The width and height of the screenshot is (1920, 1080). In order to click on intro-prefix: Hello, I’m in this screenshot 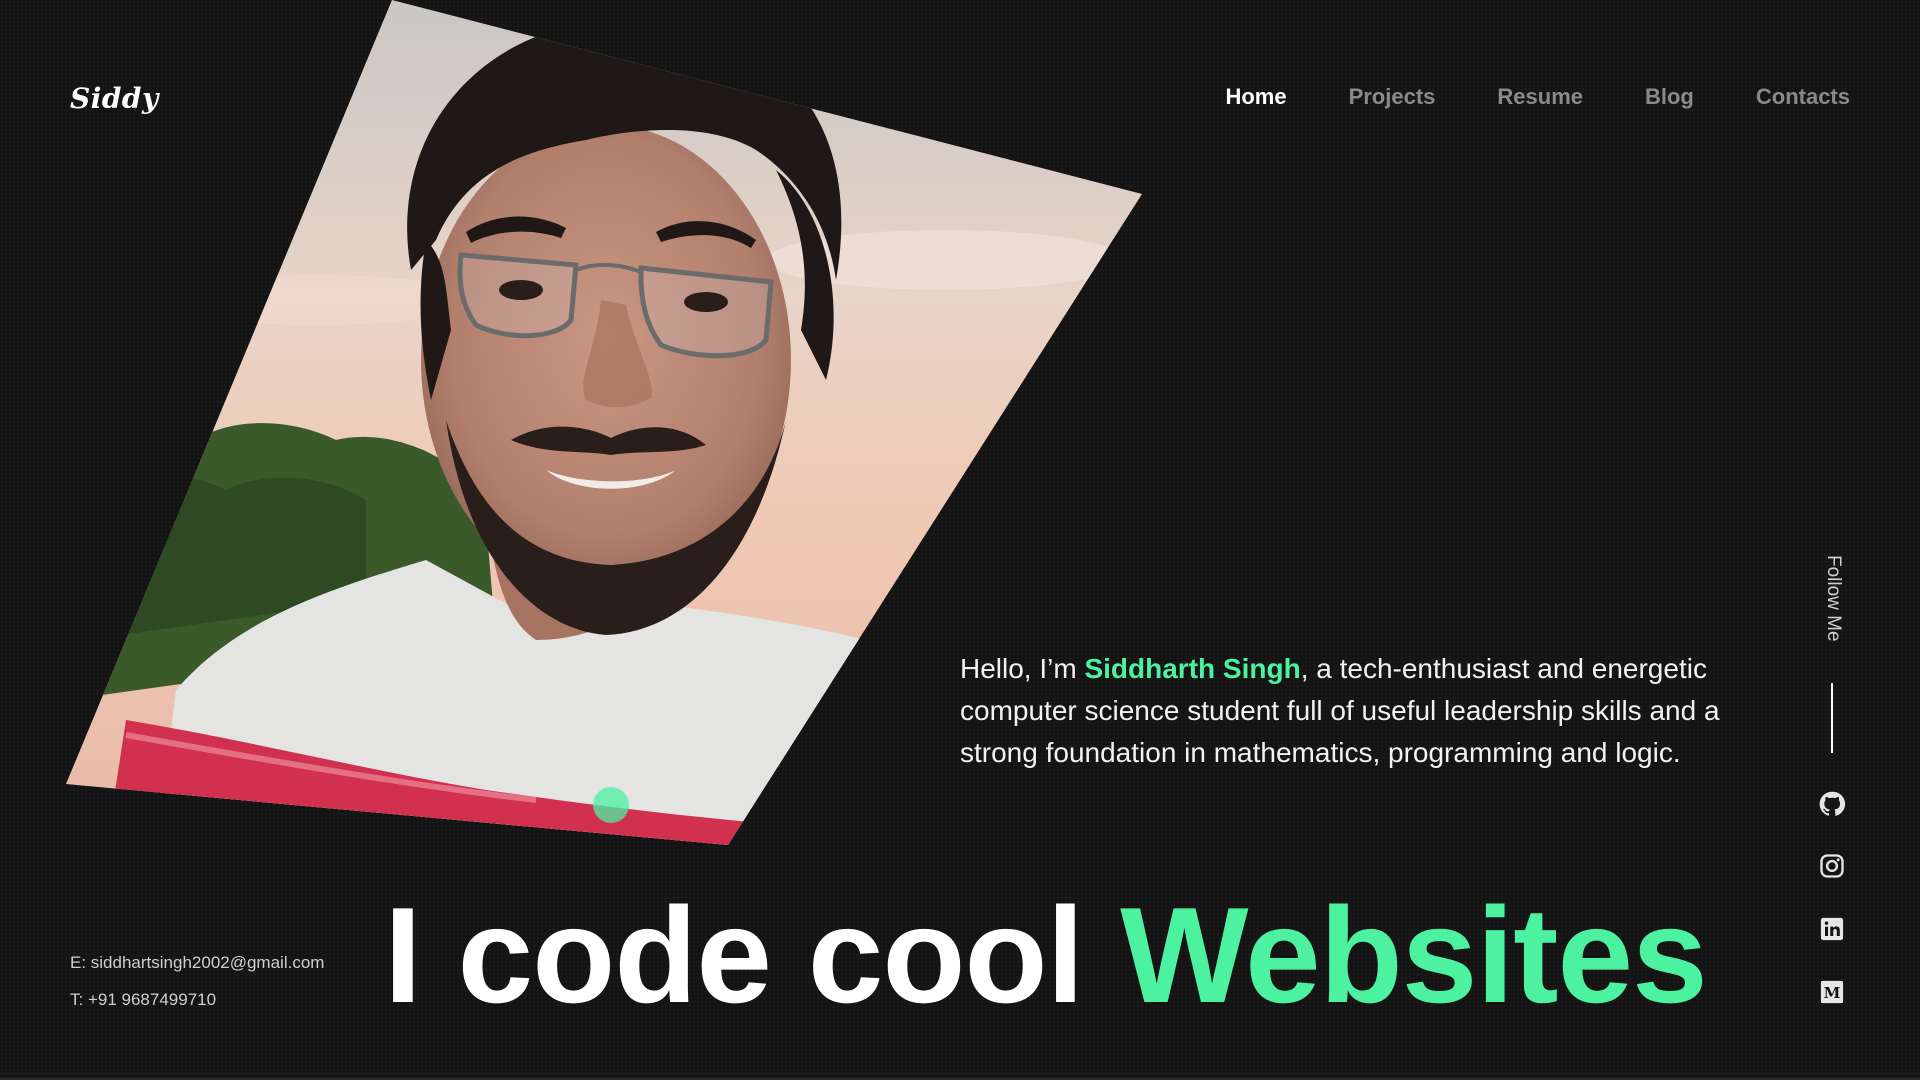, I will do `click(1022, 668)`.